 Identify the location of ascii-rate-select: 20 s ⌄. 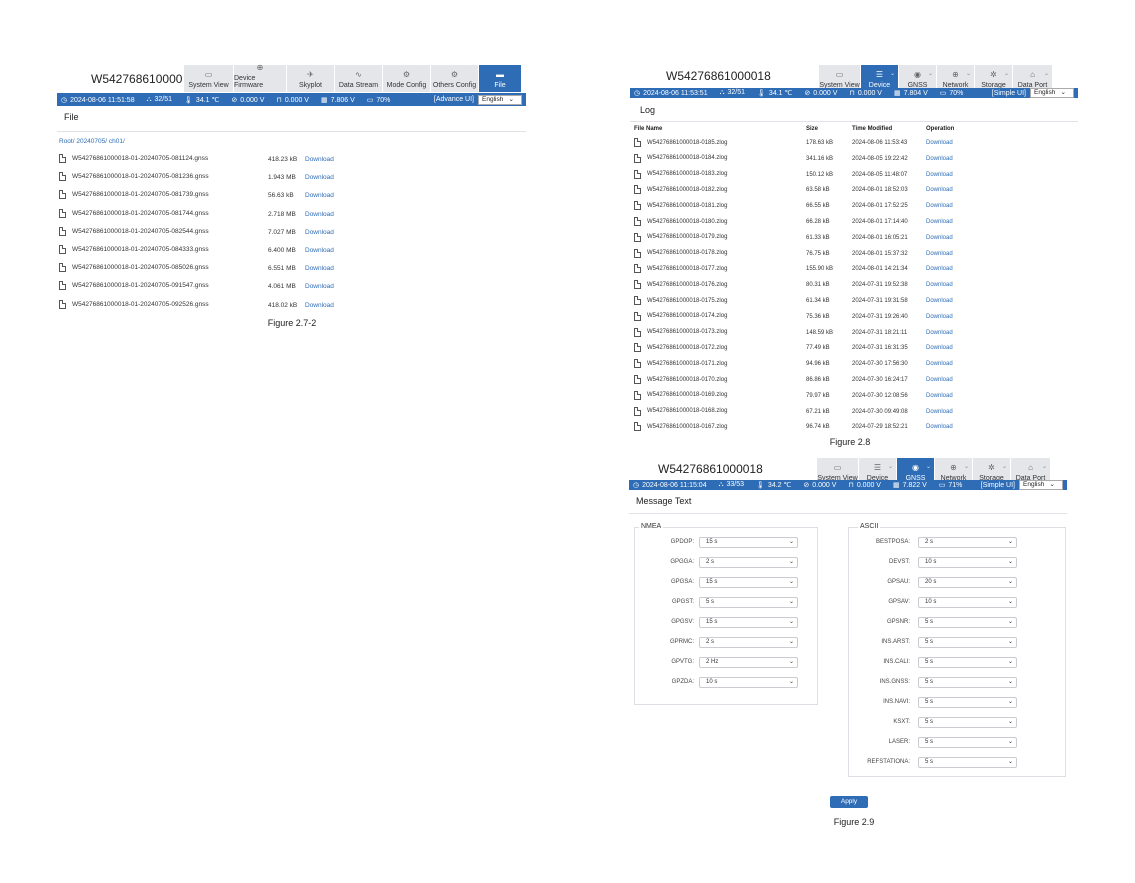
(967, 582).